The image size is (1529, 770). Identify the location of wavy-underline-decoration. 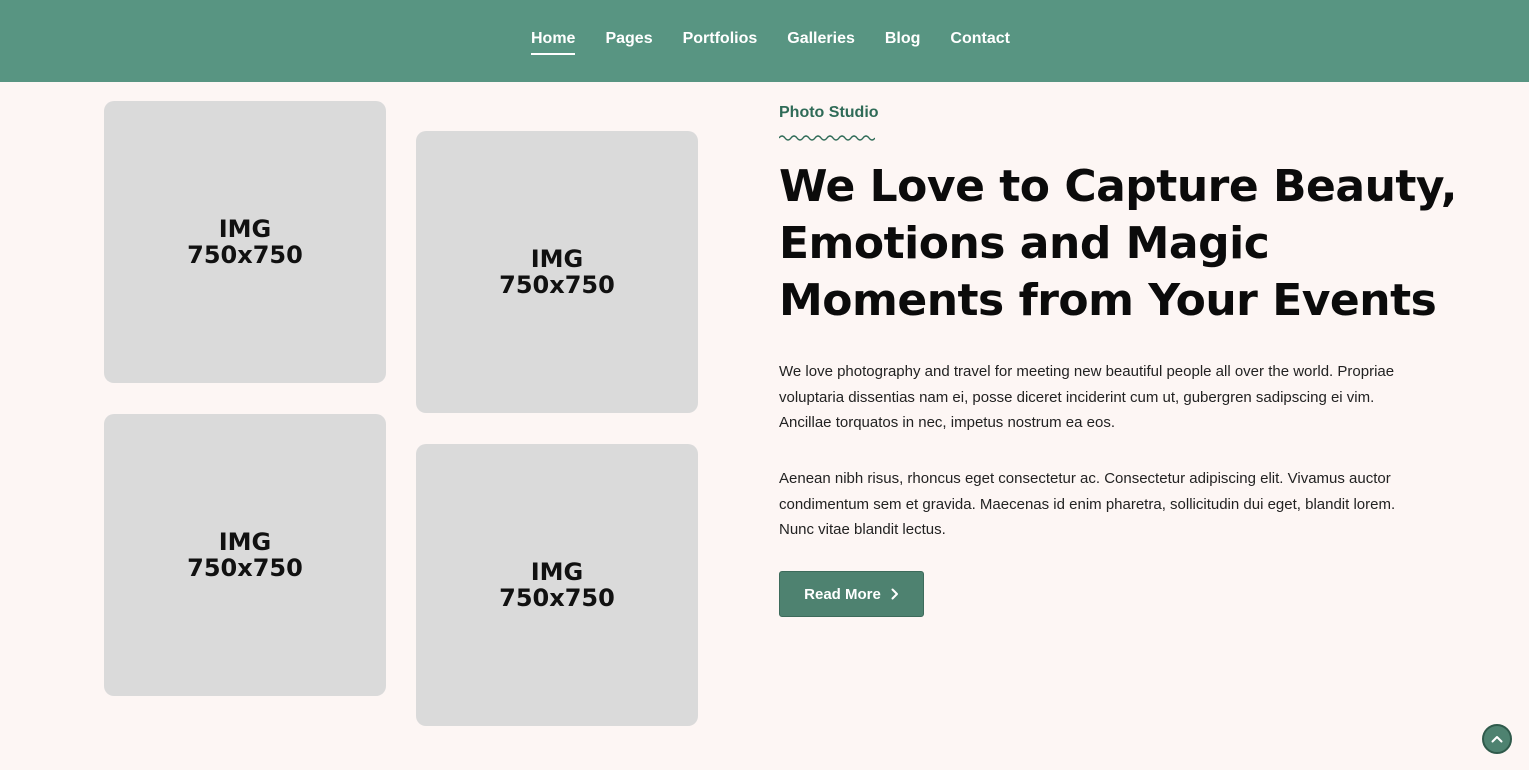
(827, 138).